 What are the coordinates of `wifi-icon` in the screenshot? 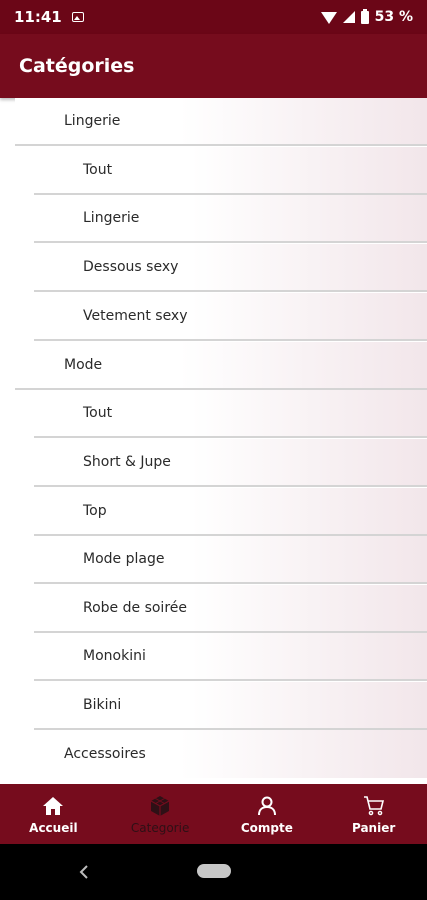 It's located at (328, 18).